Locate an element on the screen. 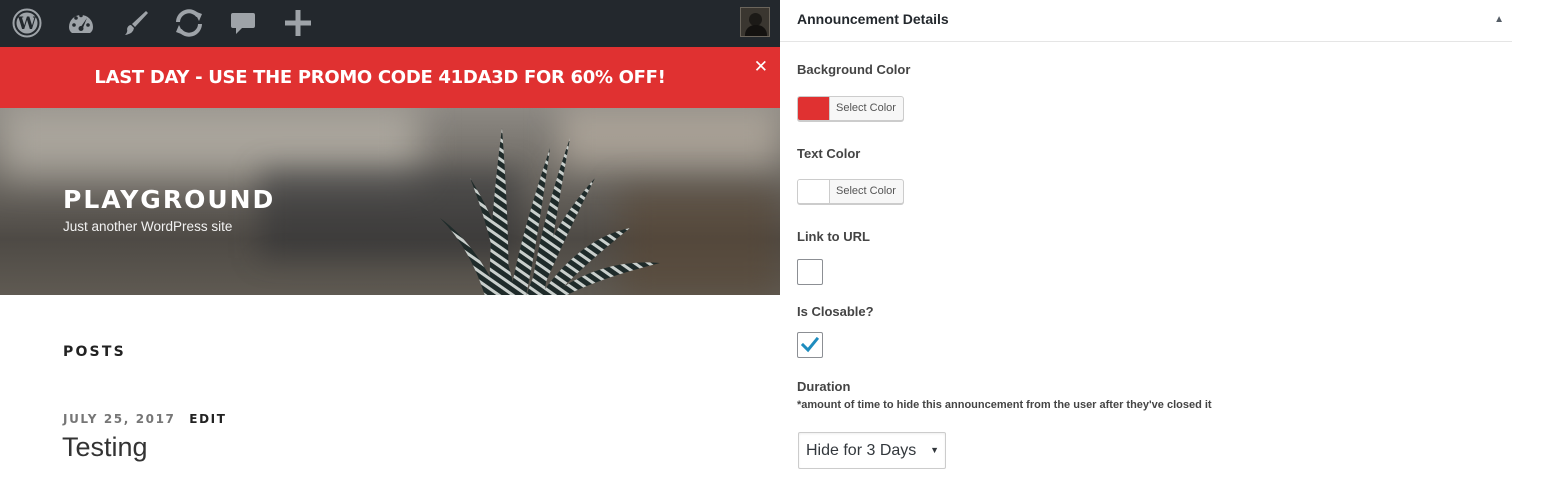 The height and width of the screenshot is (500, 1544). customize-brush-icon is located at coordinates (135, 23).